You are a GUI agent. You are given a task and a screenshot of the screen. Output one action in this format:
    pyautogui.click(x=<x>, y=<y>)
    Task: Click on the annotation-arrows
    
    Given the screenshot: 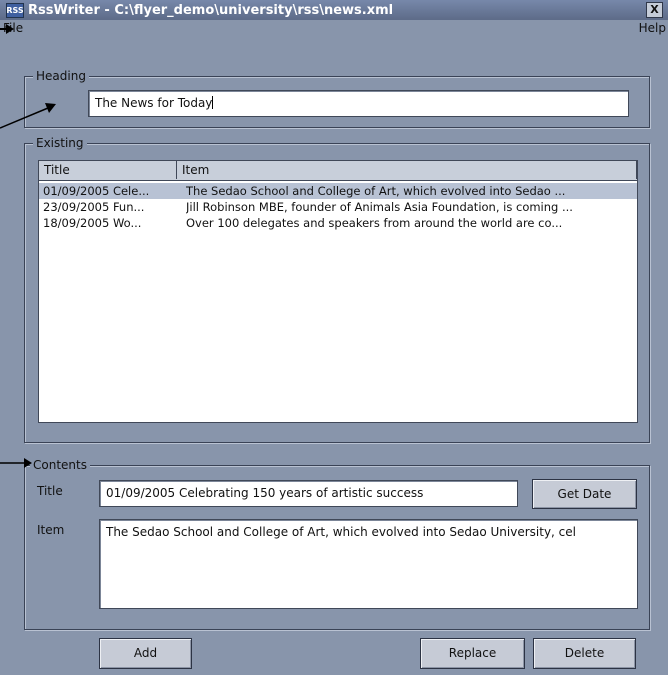 What is the action you would take?
    pyautogui.click(x=28, y=246)
    